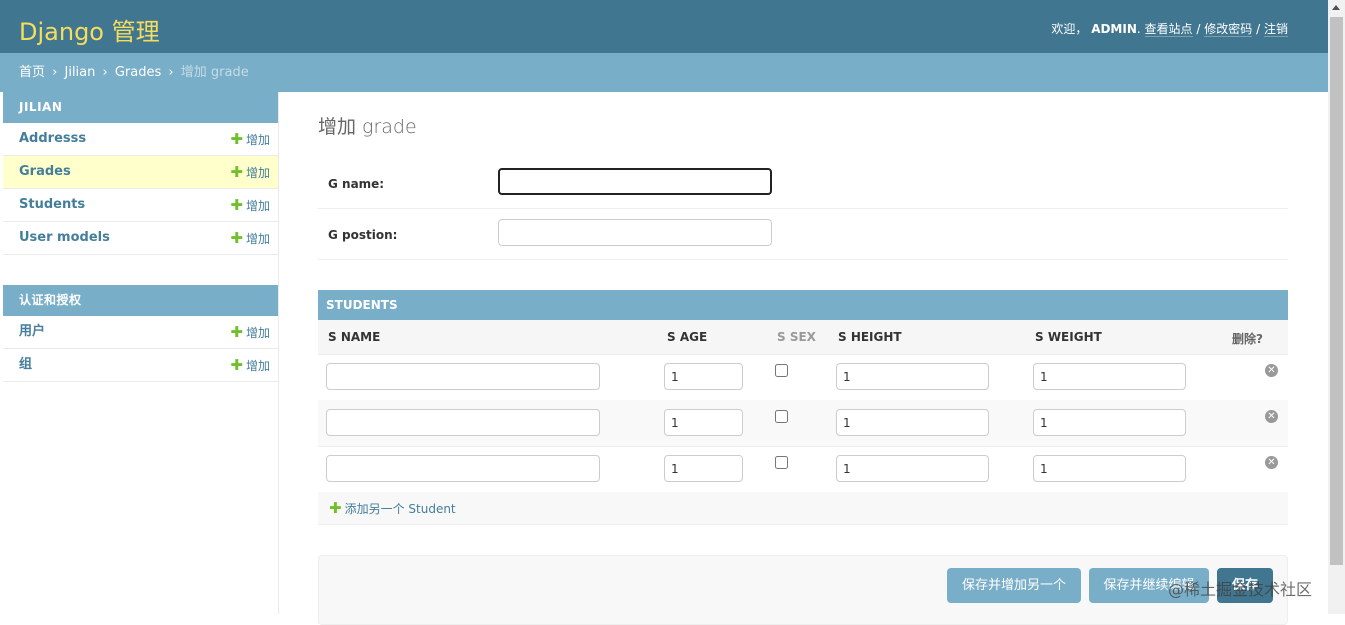 This screenshot has height=625, width=1345. I want to click on user-tools: 欢迎， ADMIN. 查看站点 / 修改密码 / 注销, so click(1169, 28).